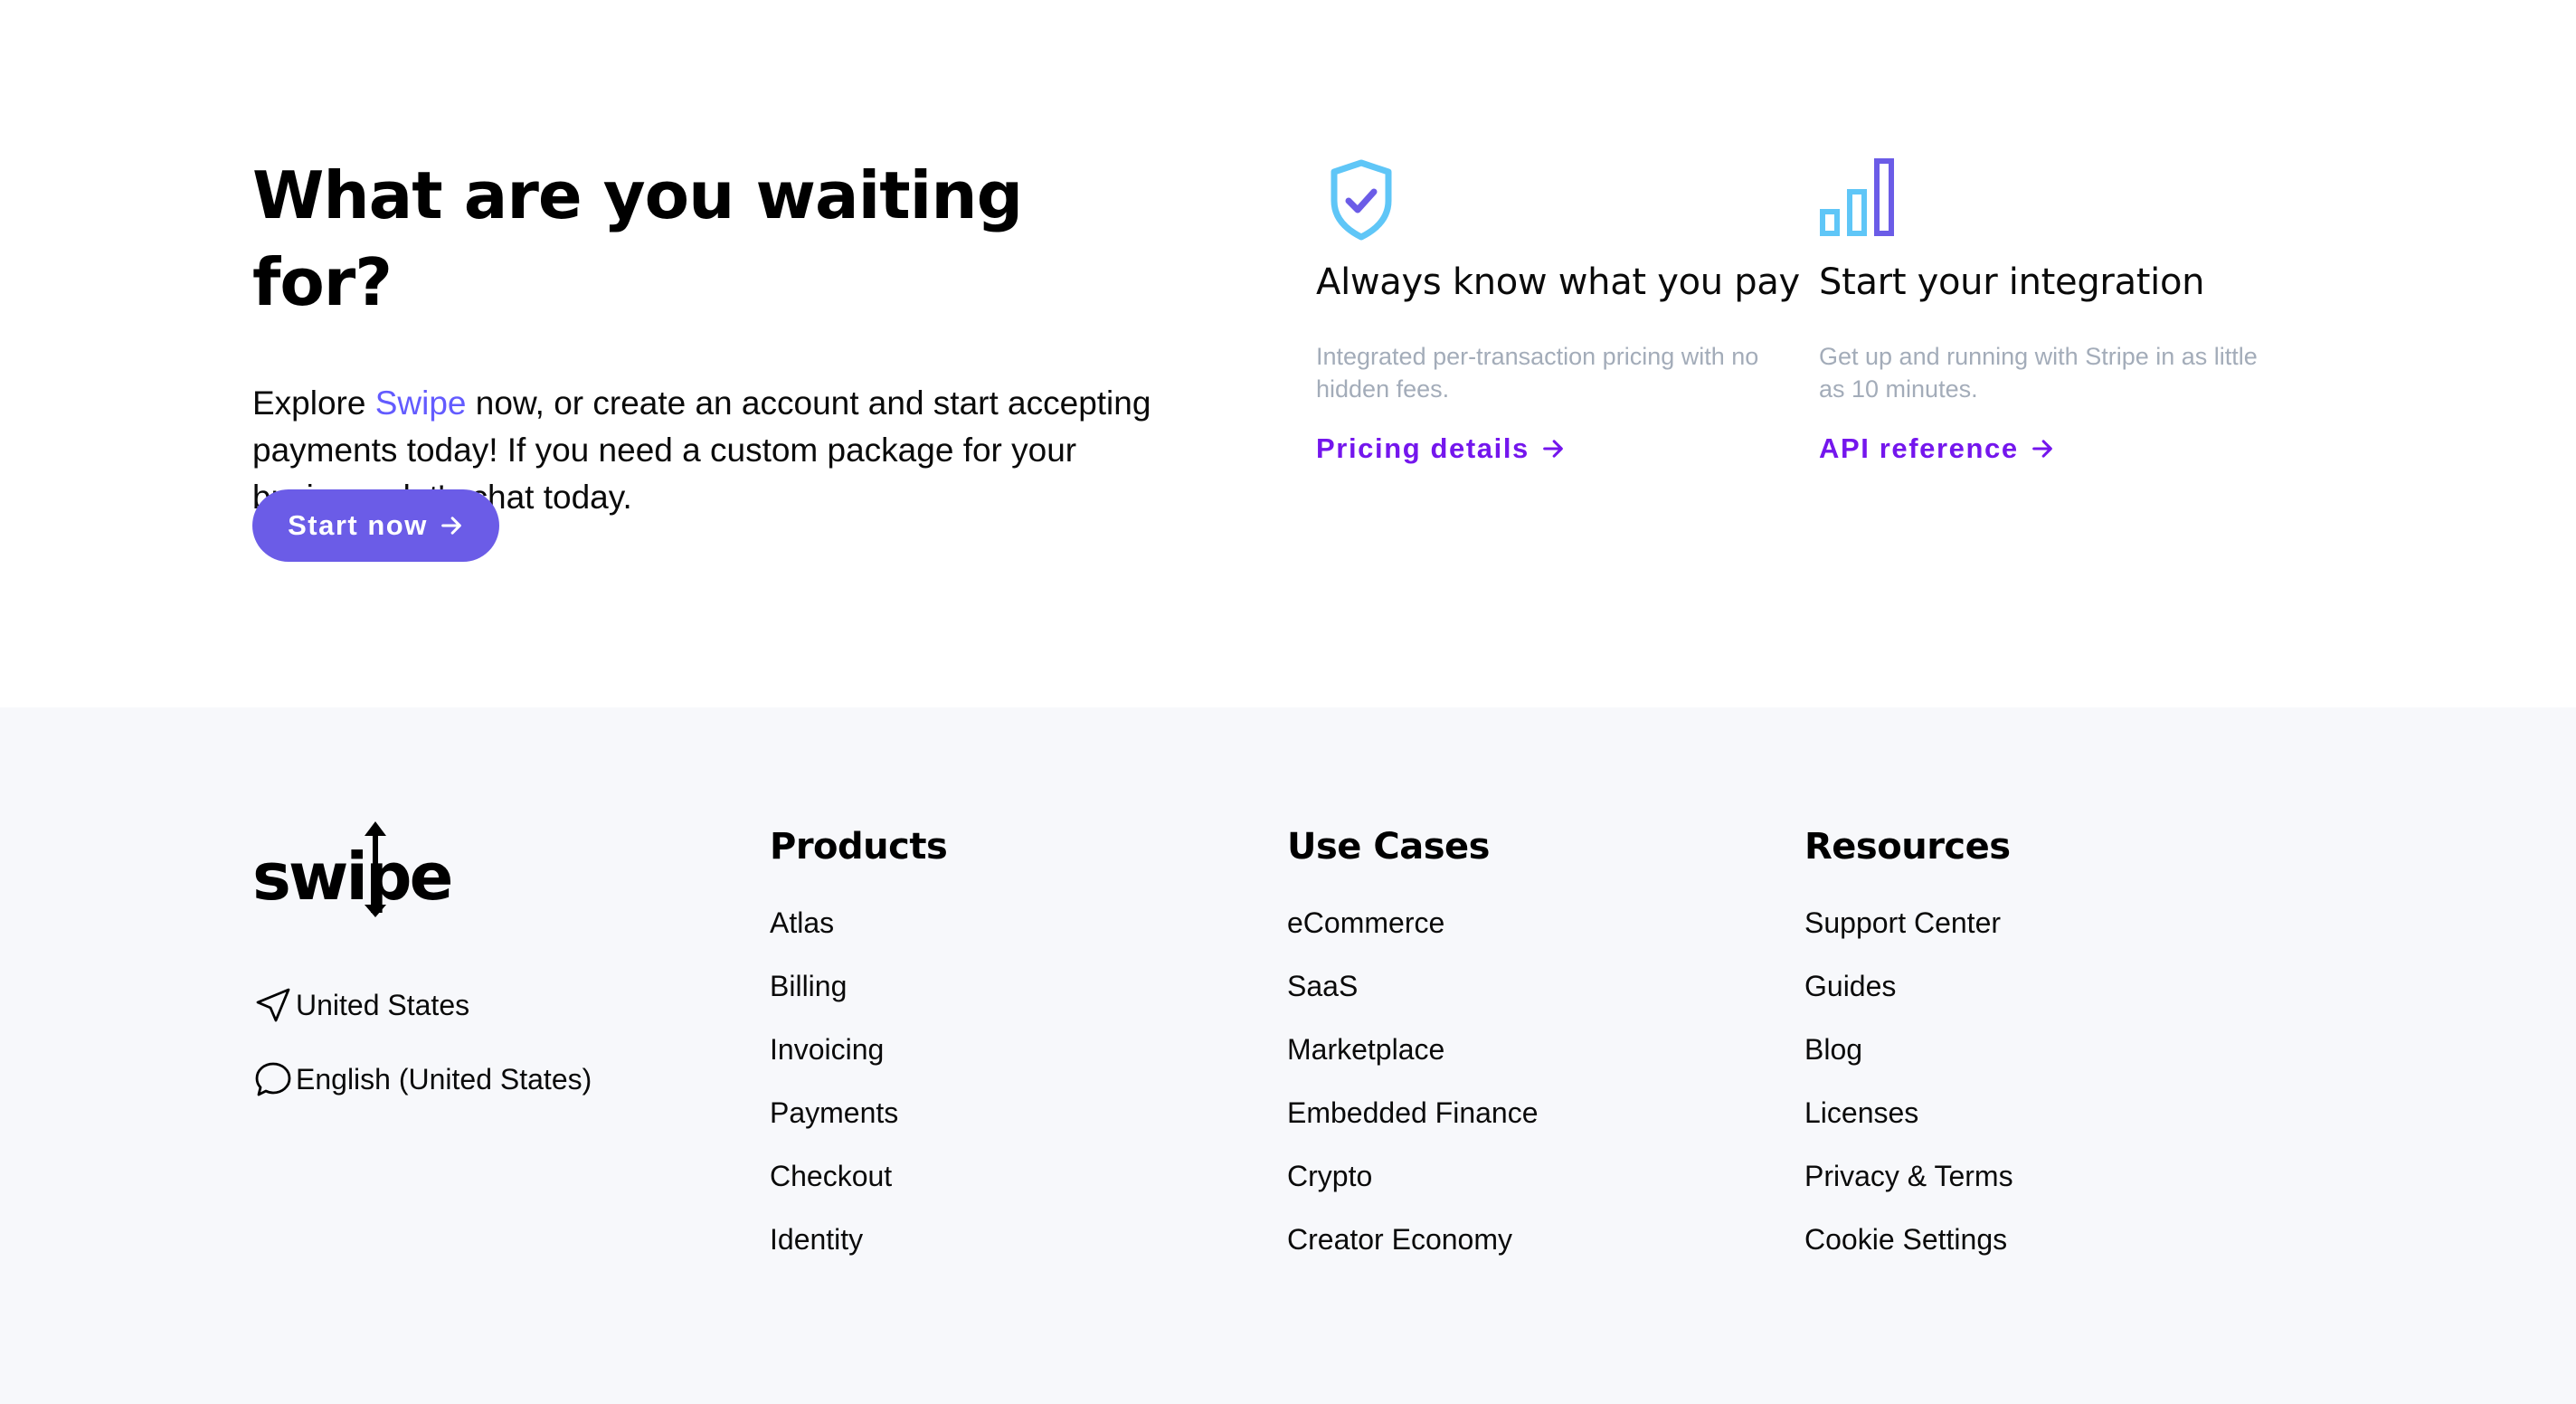 This screenshot has width=2576, height=1404. What do you see at coordinates (1413, 999) in the screenshot?
I see `footer-link-saas: SaaS` at bounding box center [1413, 999].